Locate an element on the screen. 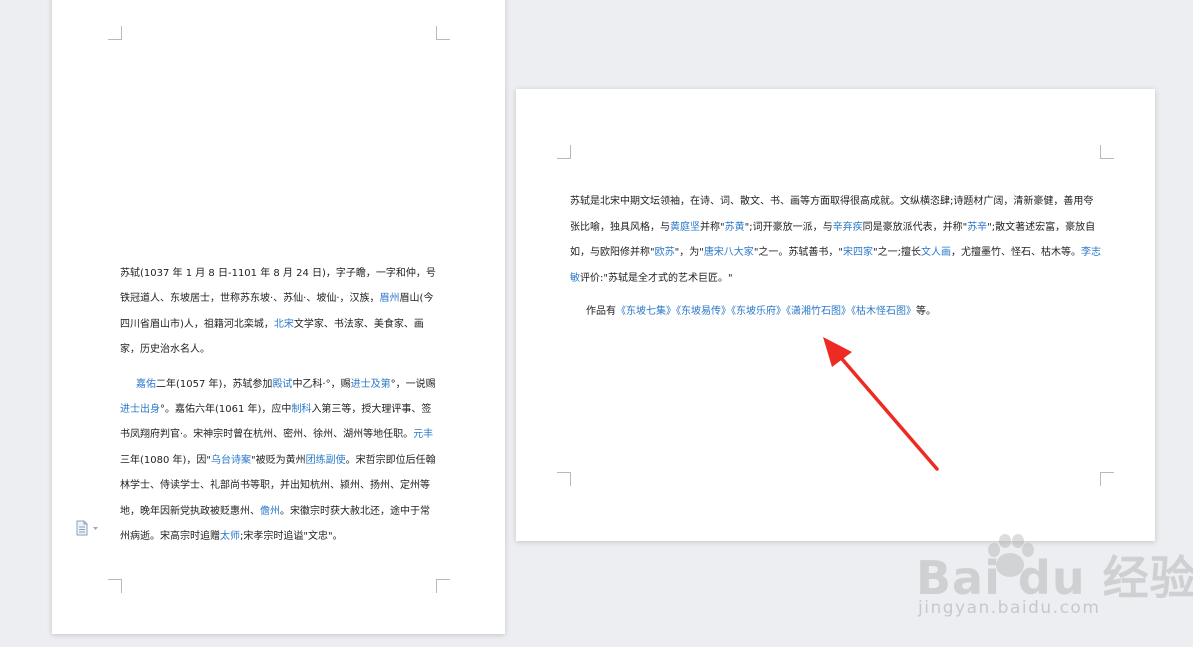 This screenshot has width=1193, height=647. hyperlink: 《东坡七集》 is located at coordinates (646, 311).